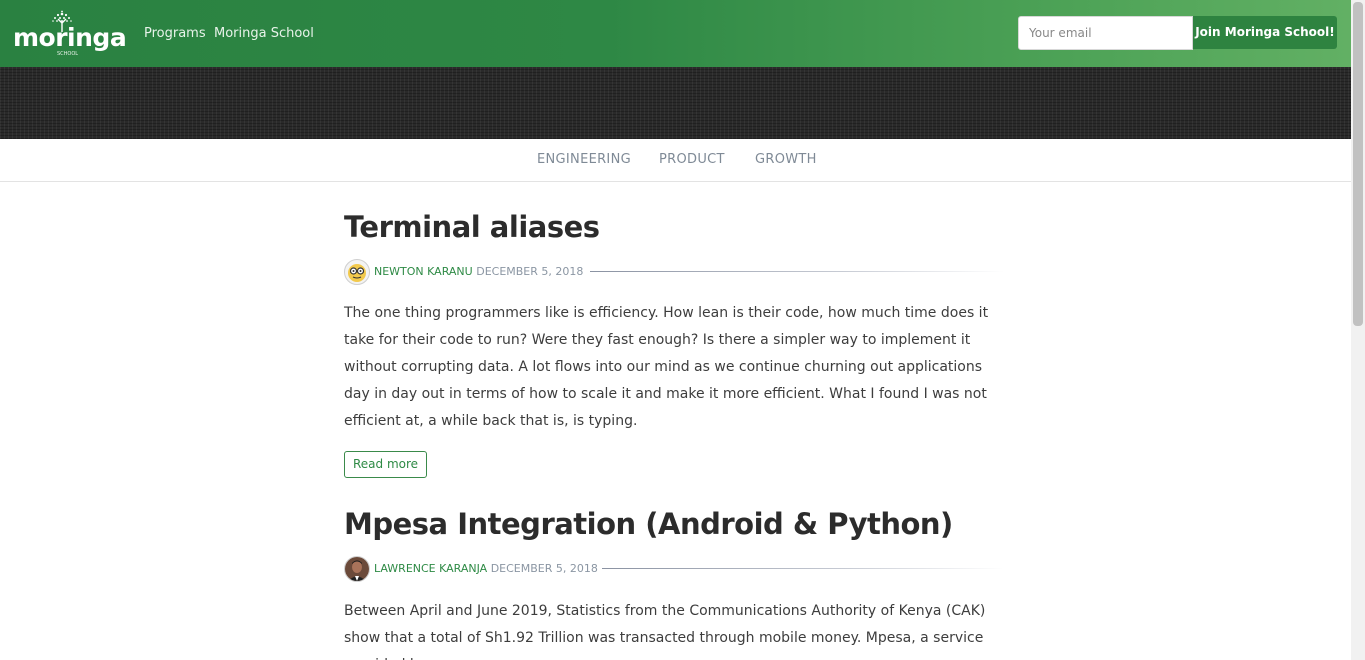 This screenshot has width=1365, height=660. What do you see at coordinates (1105, 33) in the screenshot?
I see `email-input` at bounding box center [1105, 33].